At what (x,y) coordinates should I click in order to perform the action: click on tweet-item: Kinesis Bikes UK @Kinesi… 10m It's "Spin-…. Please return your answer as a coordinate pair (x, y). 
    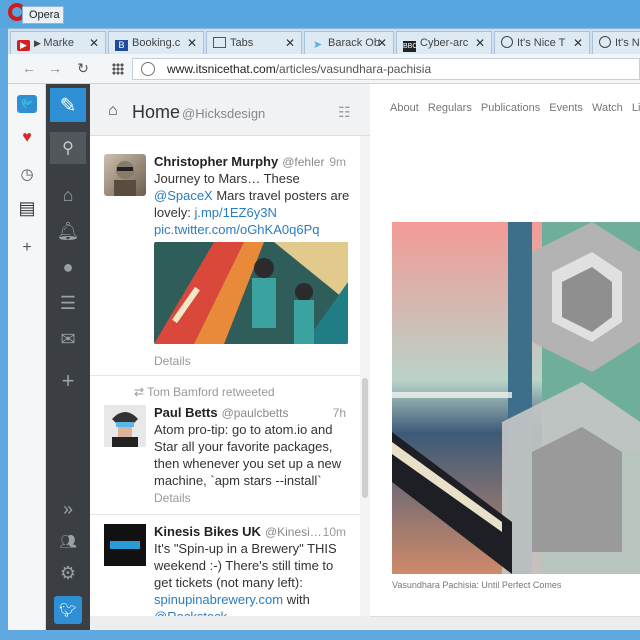
    Looking at the image, I should click on (225, 573).